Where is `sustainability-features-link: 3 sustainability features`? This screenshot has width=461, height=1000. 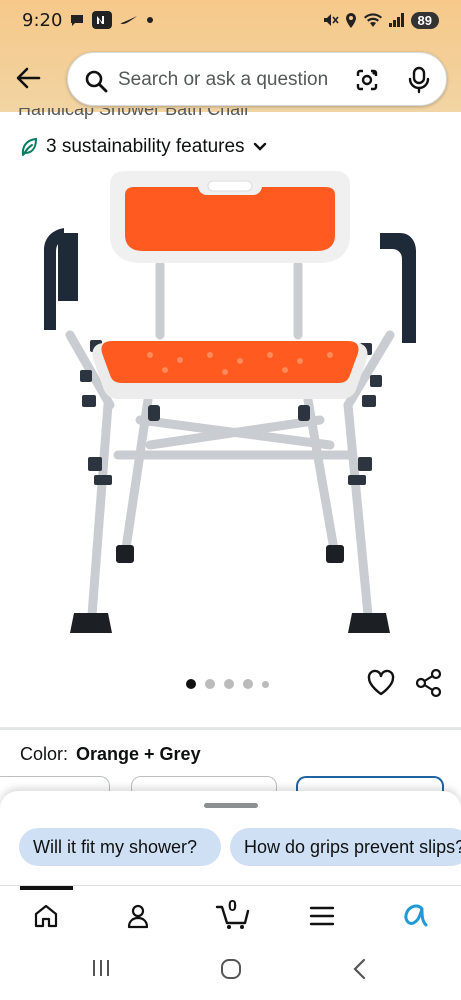
sustainability-features-link: 3 sustainability features is located at coordinates (143, 147).